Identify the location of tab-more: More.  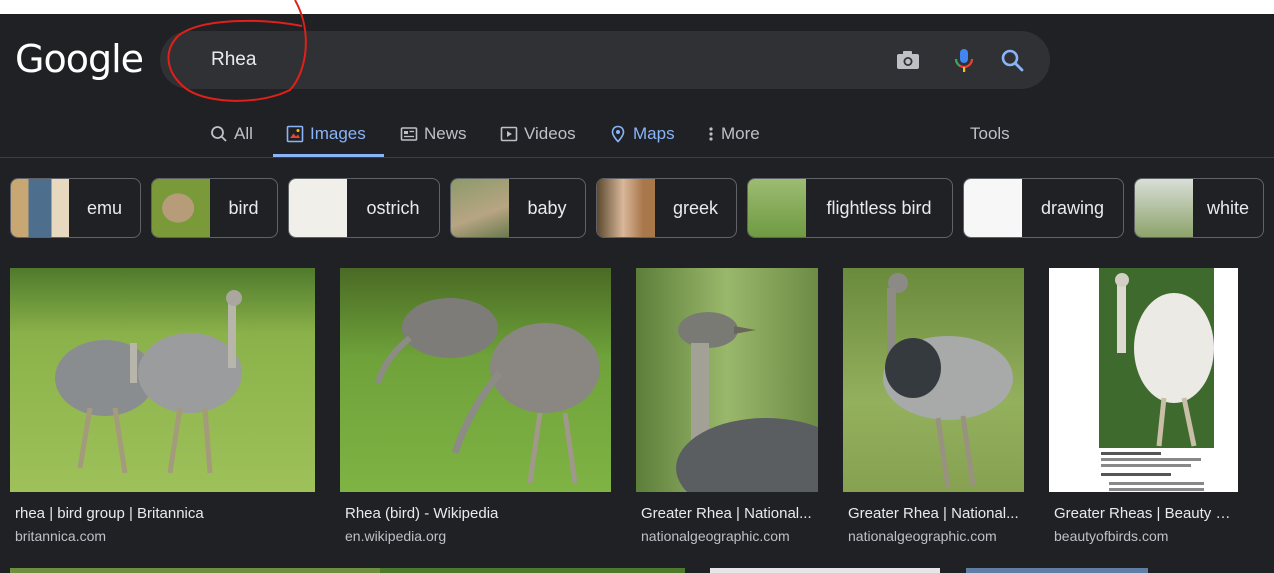
(733, 134).